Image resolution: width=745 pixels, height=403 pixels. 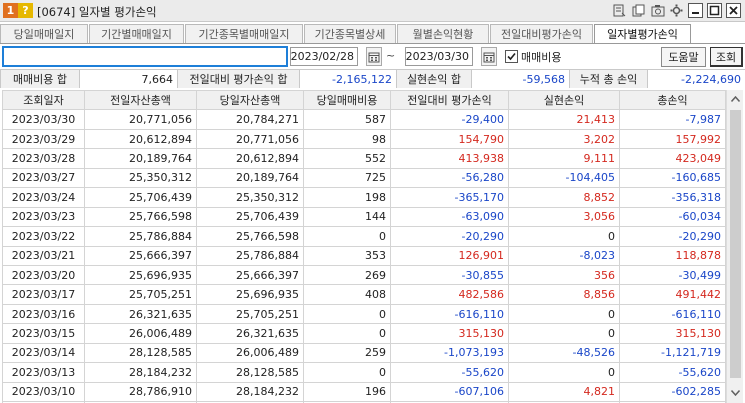 What do you see at coordinates (43, 372) in the screenshot?
I see `table-cell: 2023/03/13` at bounding box center [43, 372].